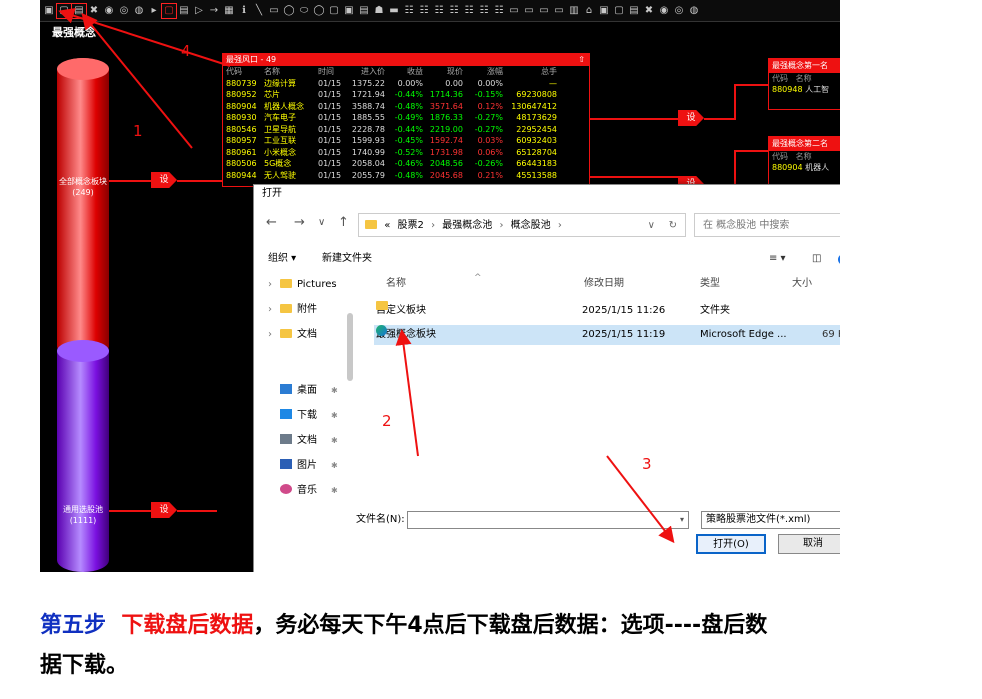  What do you see at coordinates (531, 225) in the screenshot?
I see `address-part: 概念股池` at bounding box center [531, 225].